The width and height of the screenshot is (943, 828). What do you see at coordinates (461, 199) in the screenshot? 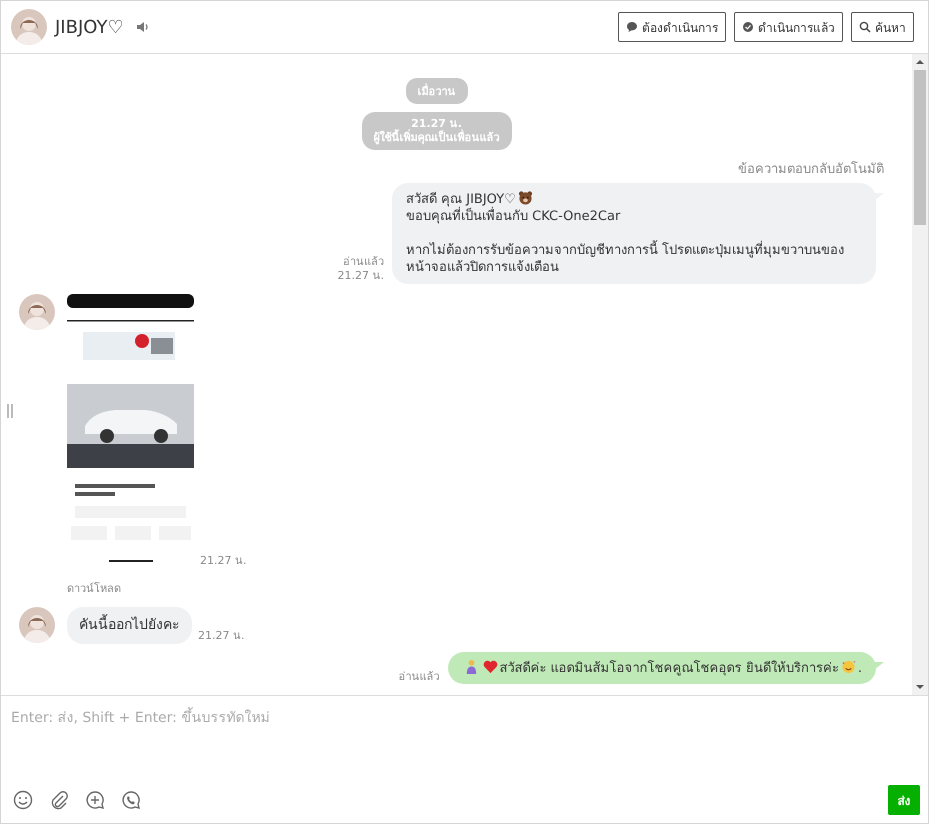
I see `message-text: สวัสดี คุณ JIBJOY♡` at bounding box center [461, 199].